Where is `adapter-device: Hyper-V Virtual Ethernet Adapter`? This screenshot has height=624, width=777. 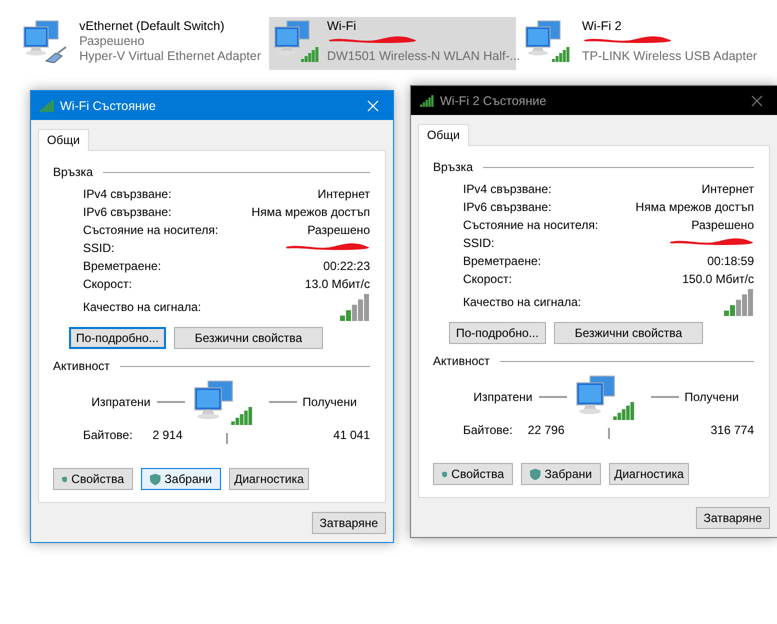 adapter-device: Hyper-V Virtual Ethernet Adapter is located at coordinates (170, 56).